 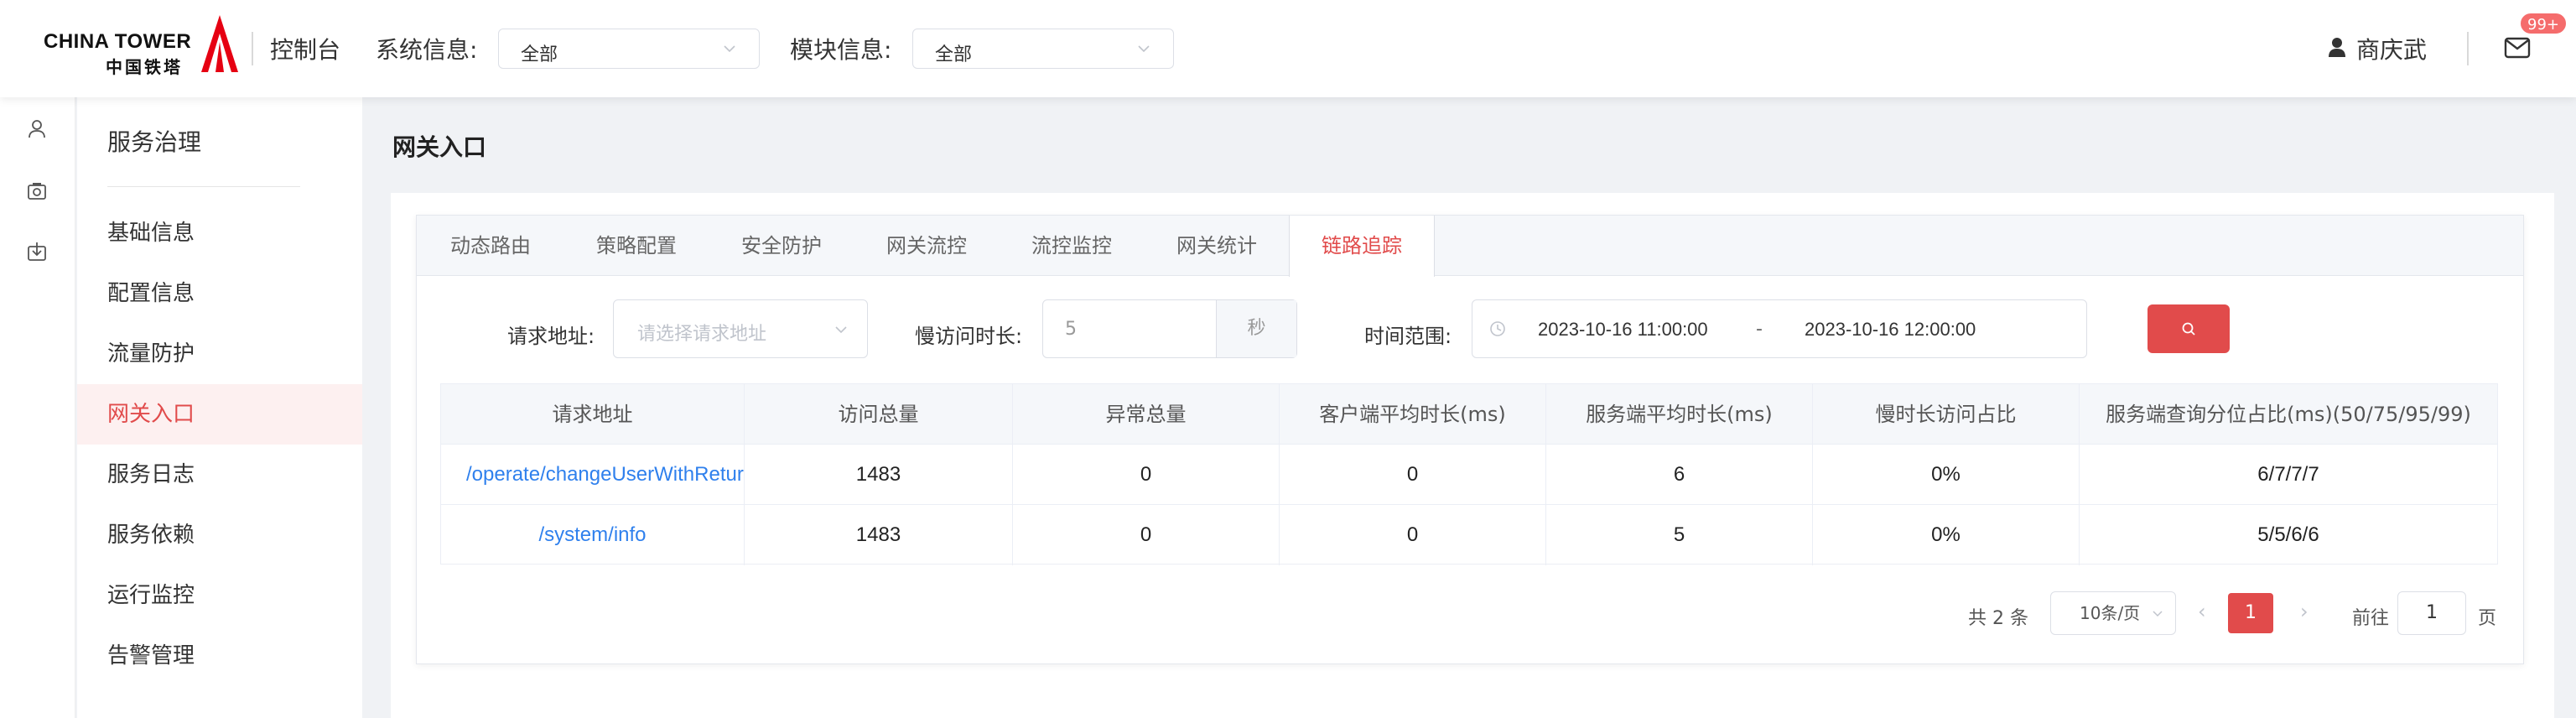 What do you see at coordinates (636, 246) in the screenshot?
I see `tab-strategy-config: 策略配置` at bounding box center [636, 246].